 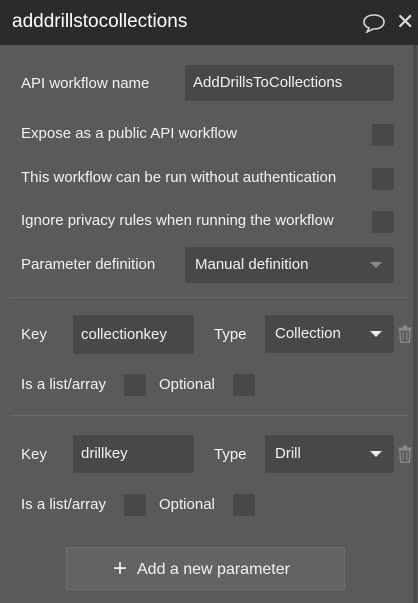 What do you see at coordinates (129, 133) in the screenshot?
I see `expose-public-label: Expose as a public API workflow` at bounding box center [129, 133].